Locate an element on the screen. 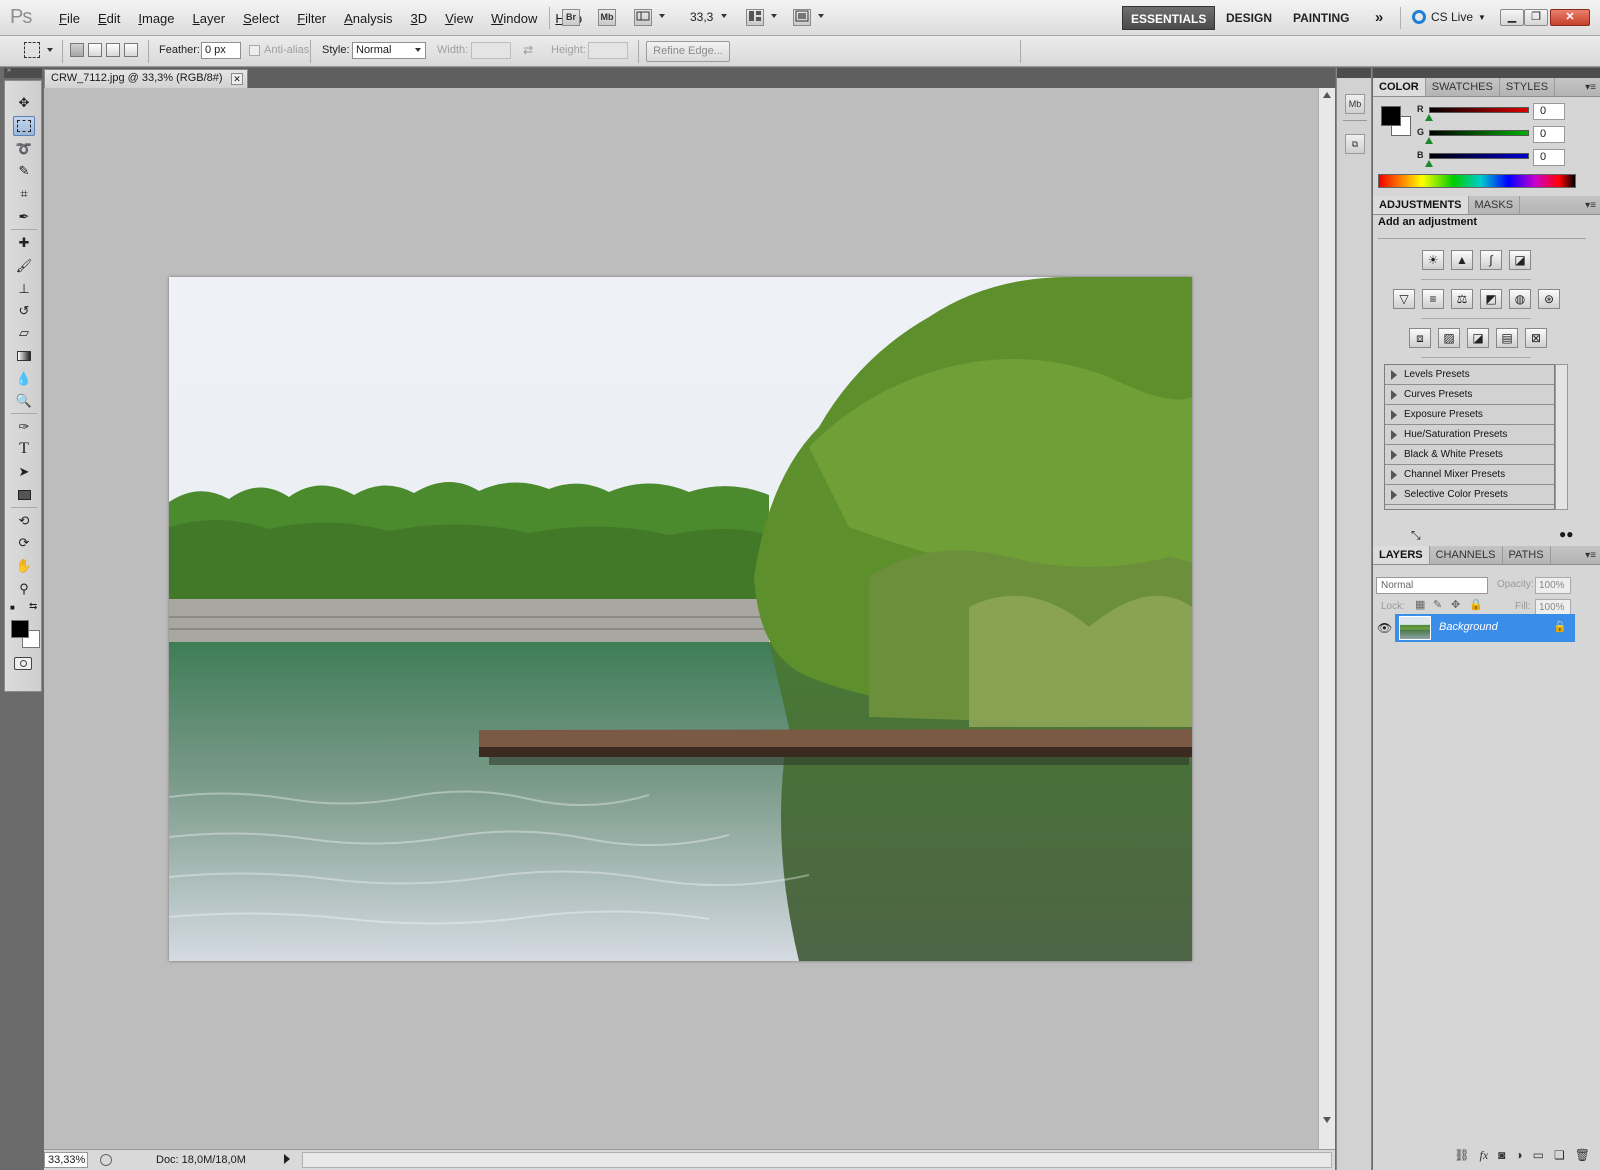 The height and width of the screenshot is (1170, 1600). workspace-more-button: » is located at coordinates (1379, 18).